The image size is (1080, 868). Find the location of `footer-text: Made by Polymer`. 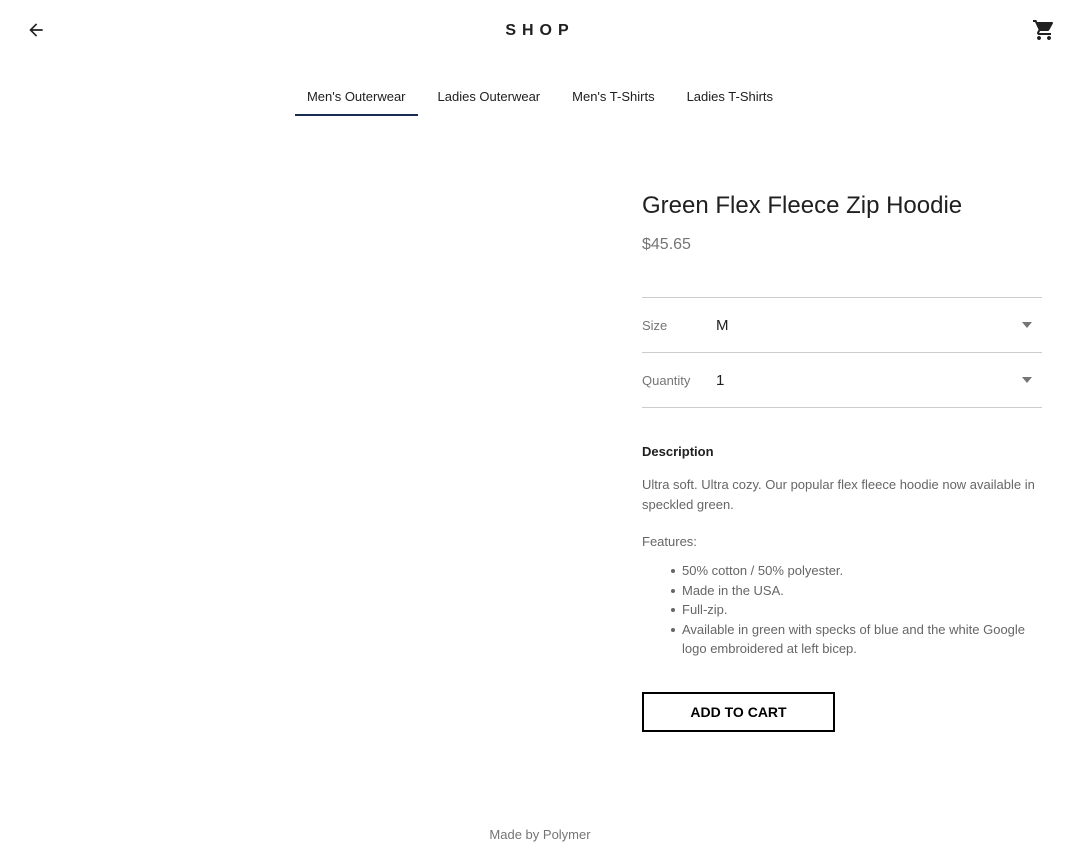

footer-text: Made by Polymer is located at coordinates (540, 834).